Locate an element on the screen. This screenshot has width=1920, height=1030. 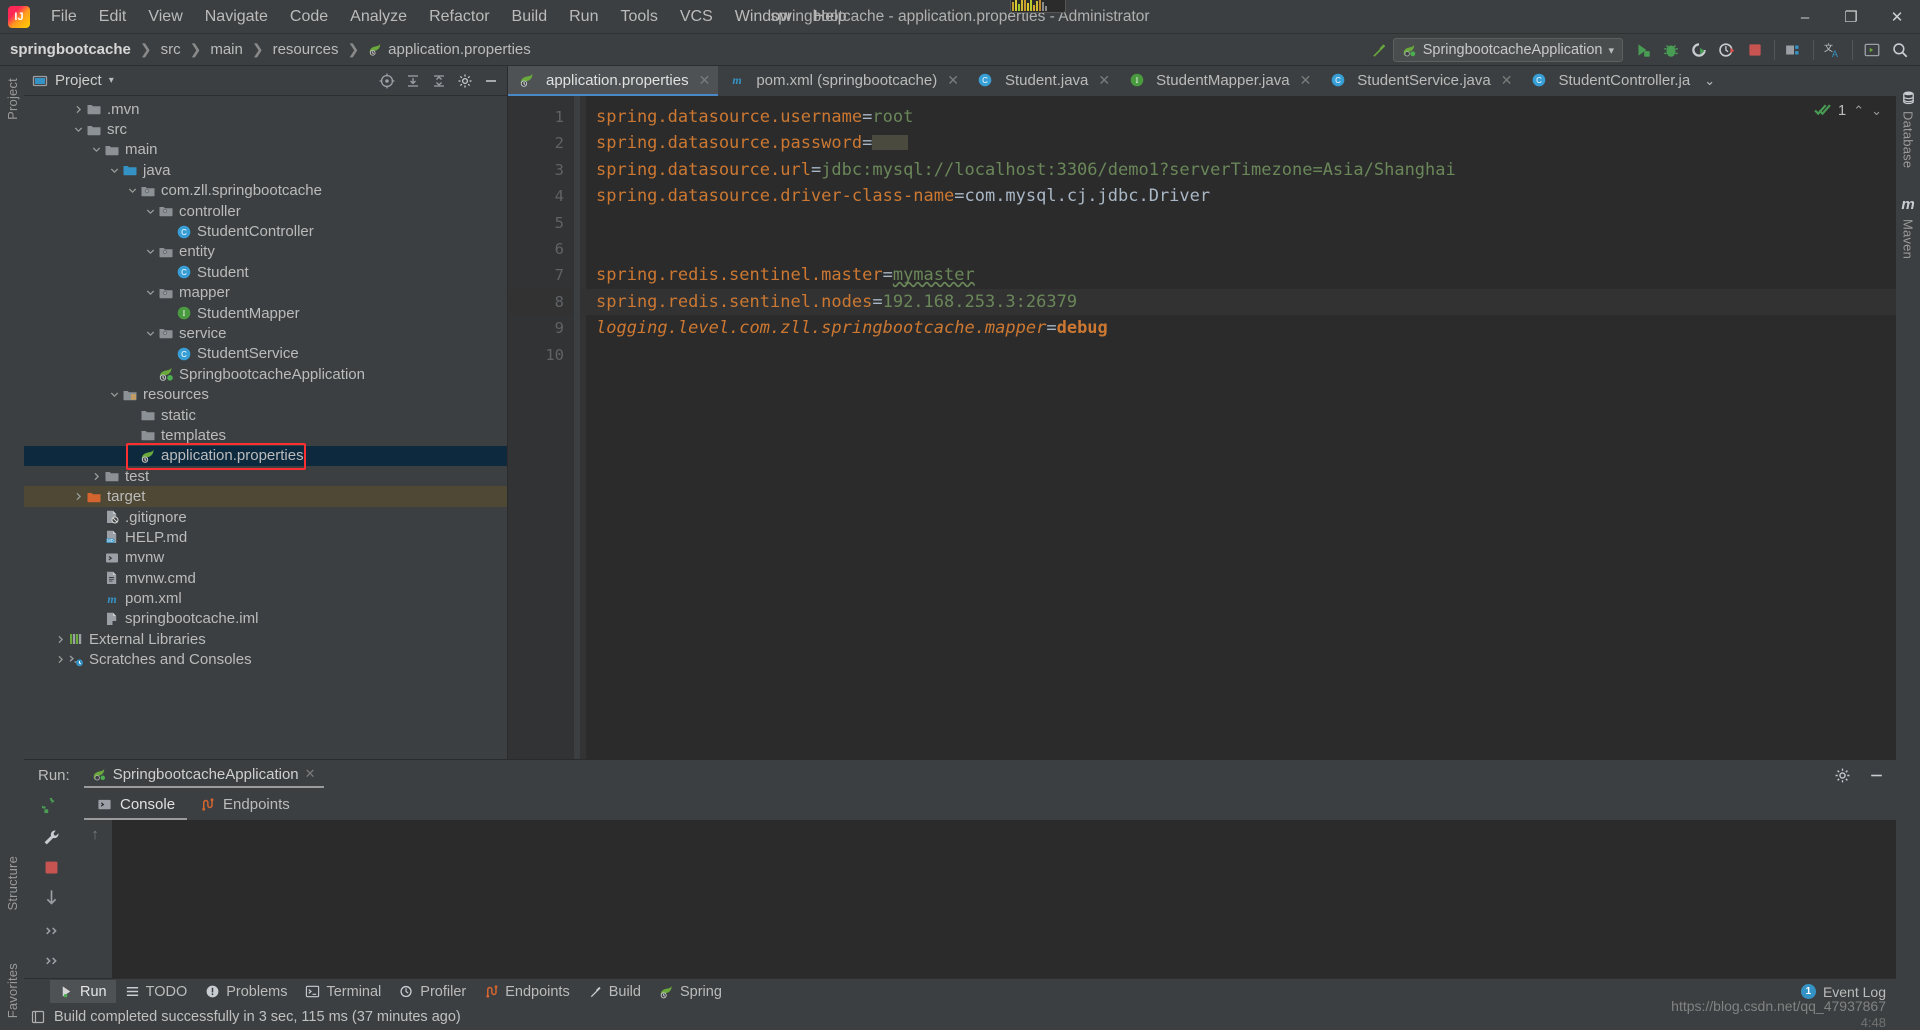
tree-item-main: main is located at coordinates (265, 150).